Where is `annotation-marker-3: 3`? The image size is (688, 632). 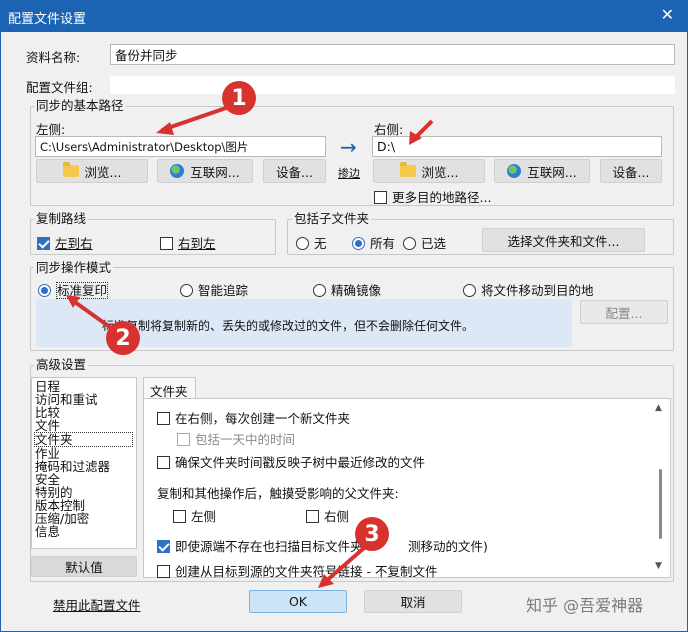 annotation-marker-3: 3 is located at coordinates (372, 534).